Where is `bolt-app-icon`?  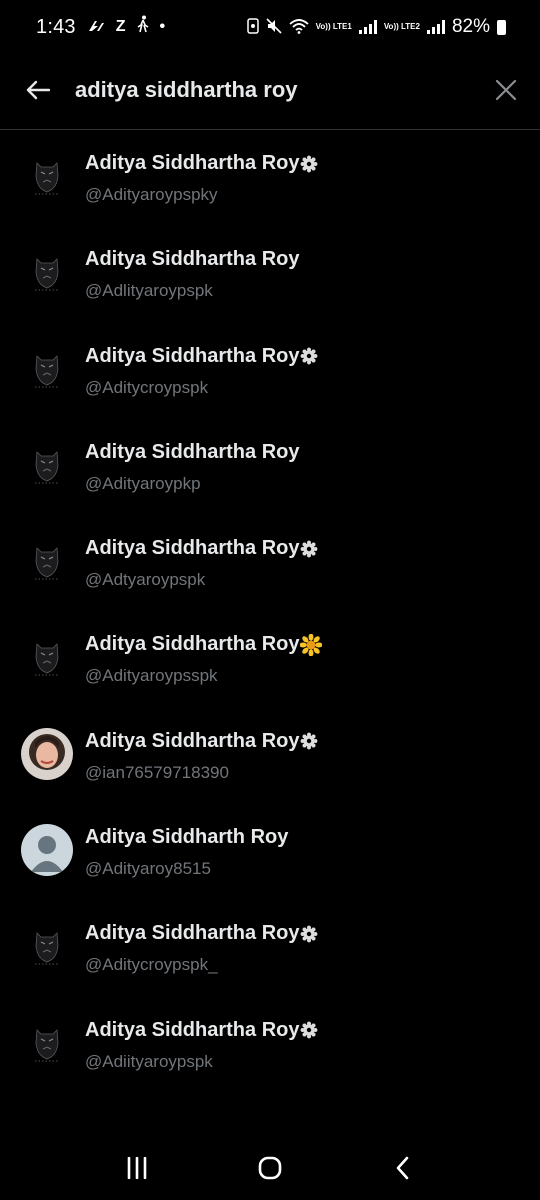 bolt-app-icon is located at coordinates (96, 27).